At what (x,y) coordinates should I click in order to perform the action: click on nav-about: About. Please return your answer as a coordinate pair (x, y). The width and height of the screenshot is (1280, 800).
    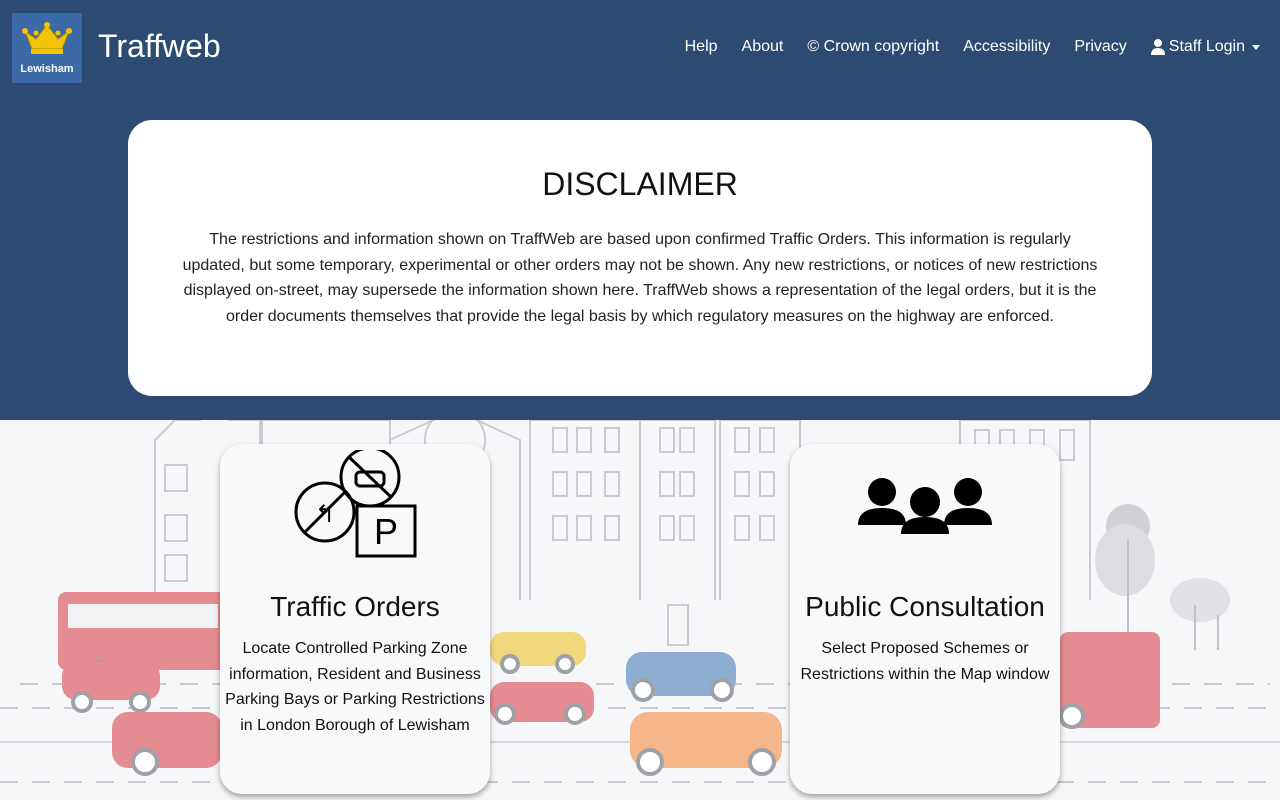
    Looking at the image, I should click on (763, 47).